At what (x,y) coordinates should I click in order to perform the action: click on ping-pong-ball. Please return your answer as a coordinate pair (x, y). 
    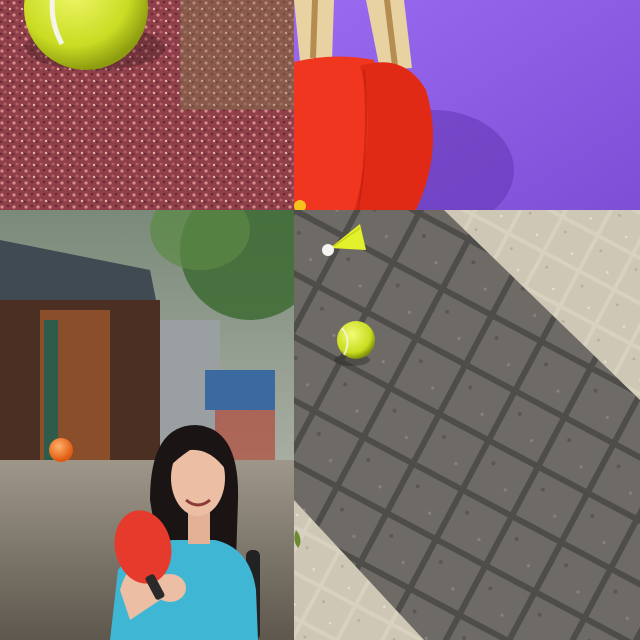
    Looking at the image, I should click on (61, 450).